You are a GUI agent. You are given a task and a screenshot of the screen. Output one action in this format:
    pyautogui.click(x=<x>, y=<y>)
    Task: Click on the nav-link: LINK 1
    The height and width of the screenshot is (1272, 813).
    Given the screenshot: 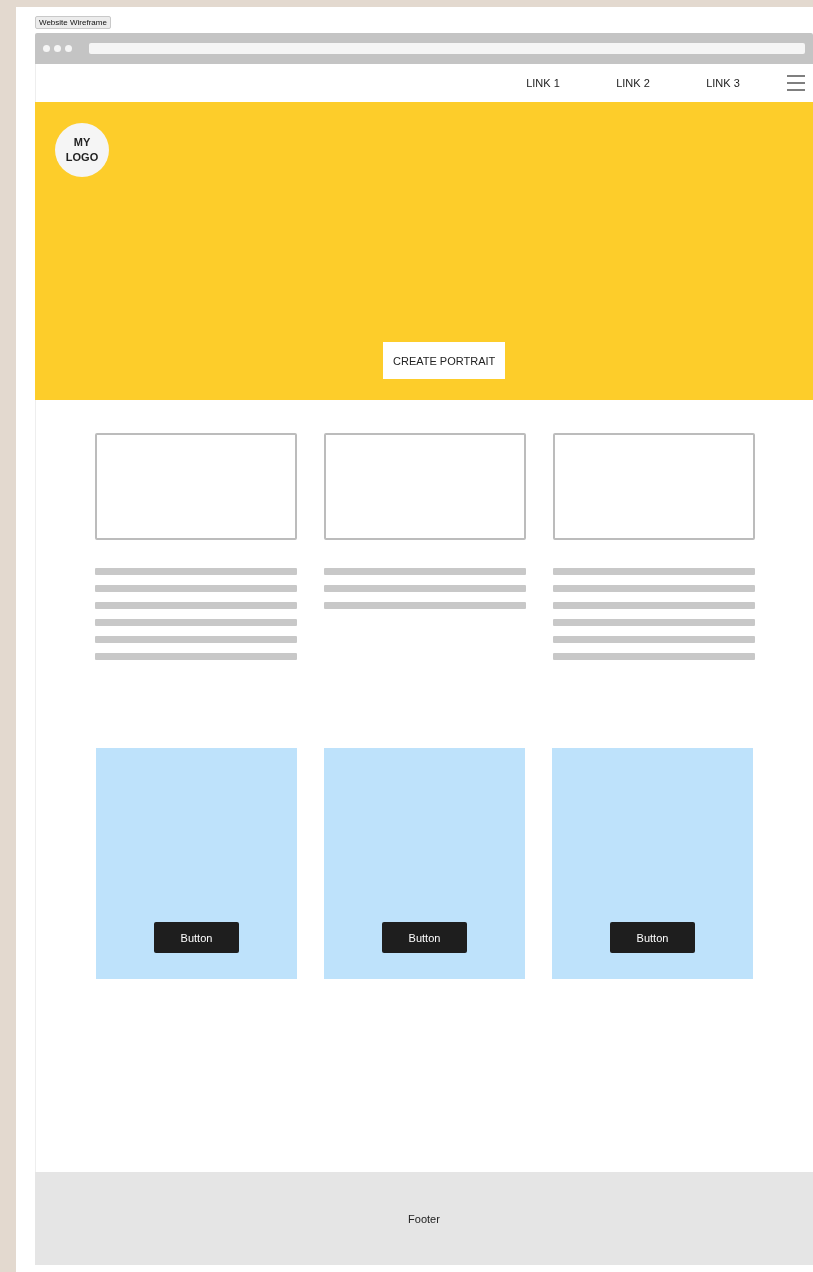 What is the action you would take?
    pyautogui.click(x=543, y=83)
    